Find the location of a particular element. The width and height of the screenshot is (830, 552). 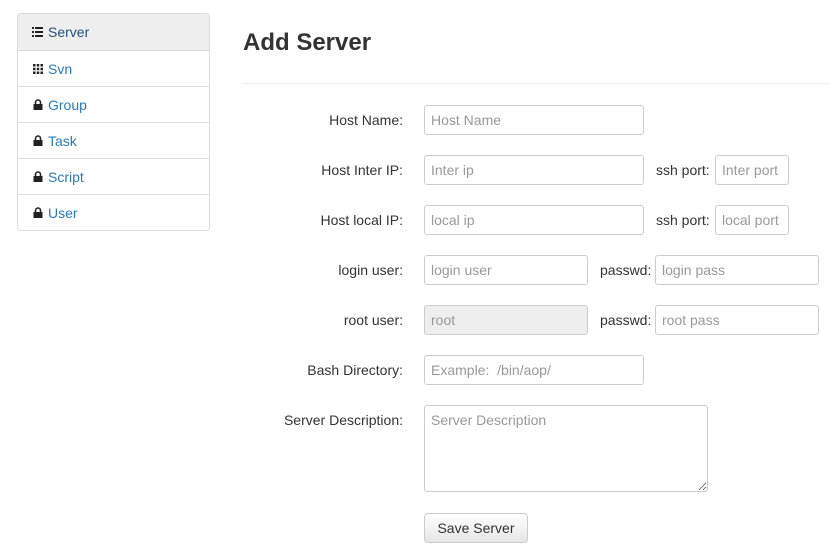

page-title: Add Server is located at coordinates (307, 42).